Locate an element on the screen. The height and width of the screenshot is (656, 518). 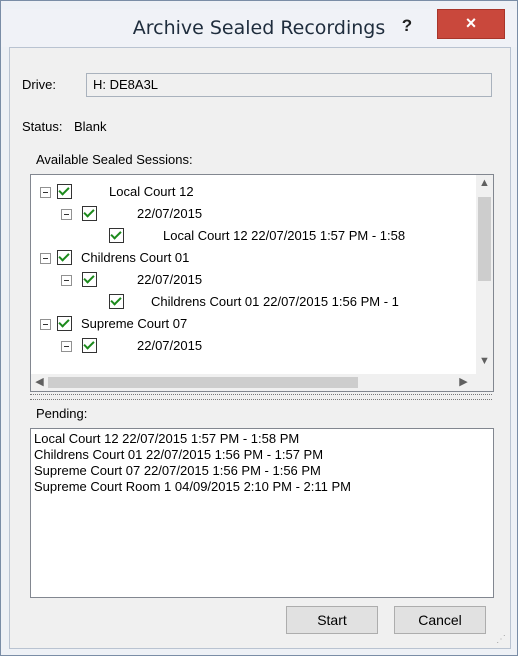
scroll-down-icon: ▼ is located at coordinates (484, 361).